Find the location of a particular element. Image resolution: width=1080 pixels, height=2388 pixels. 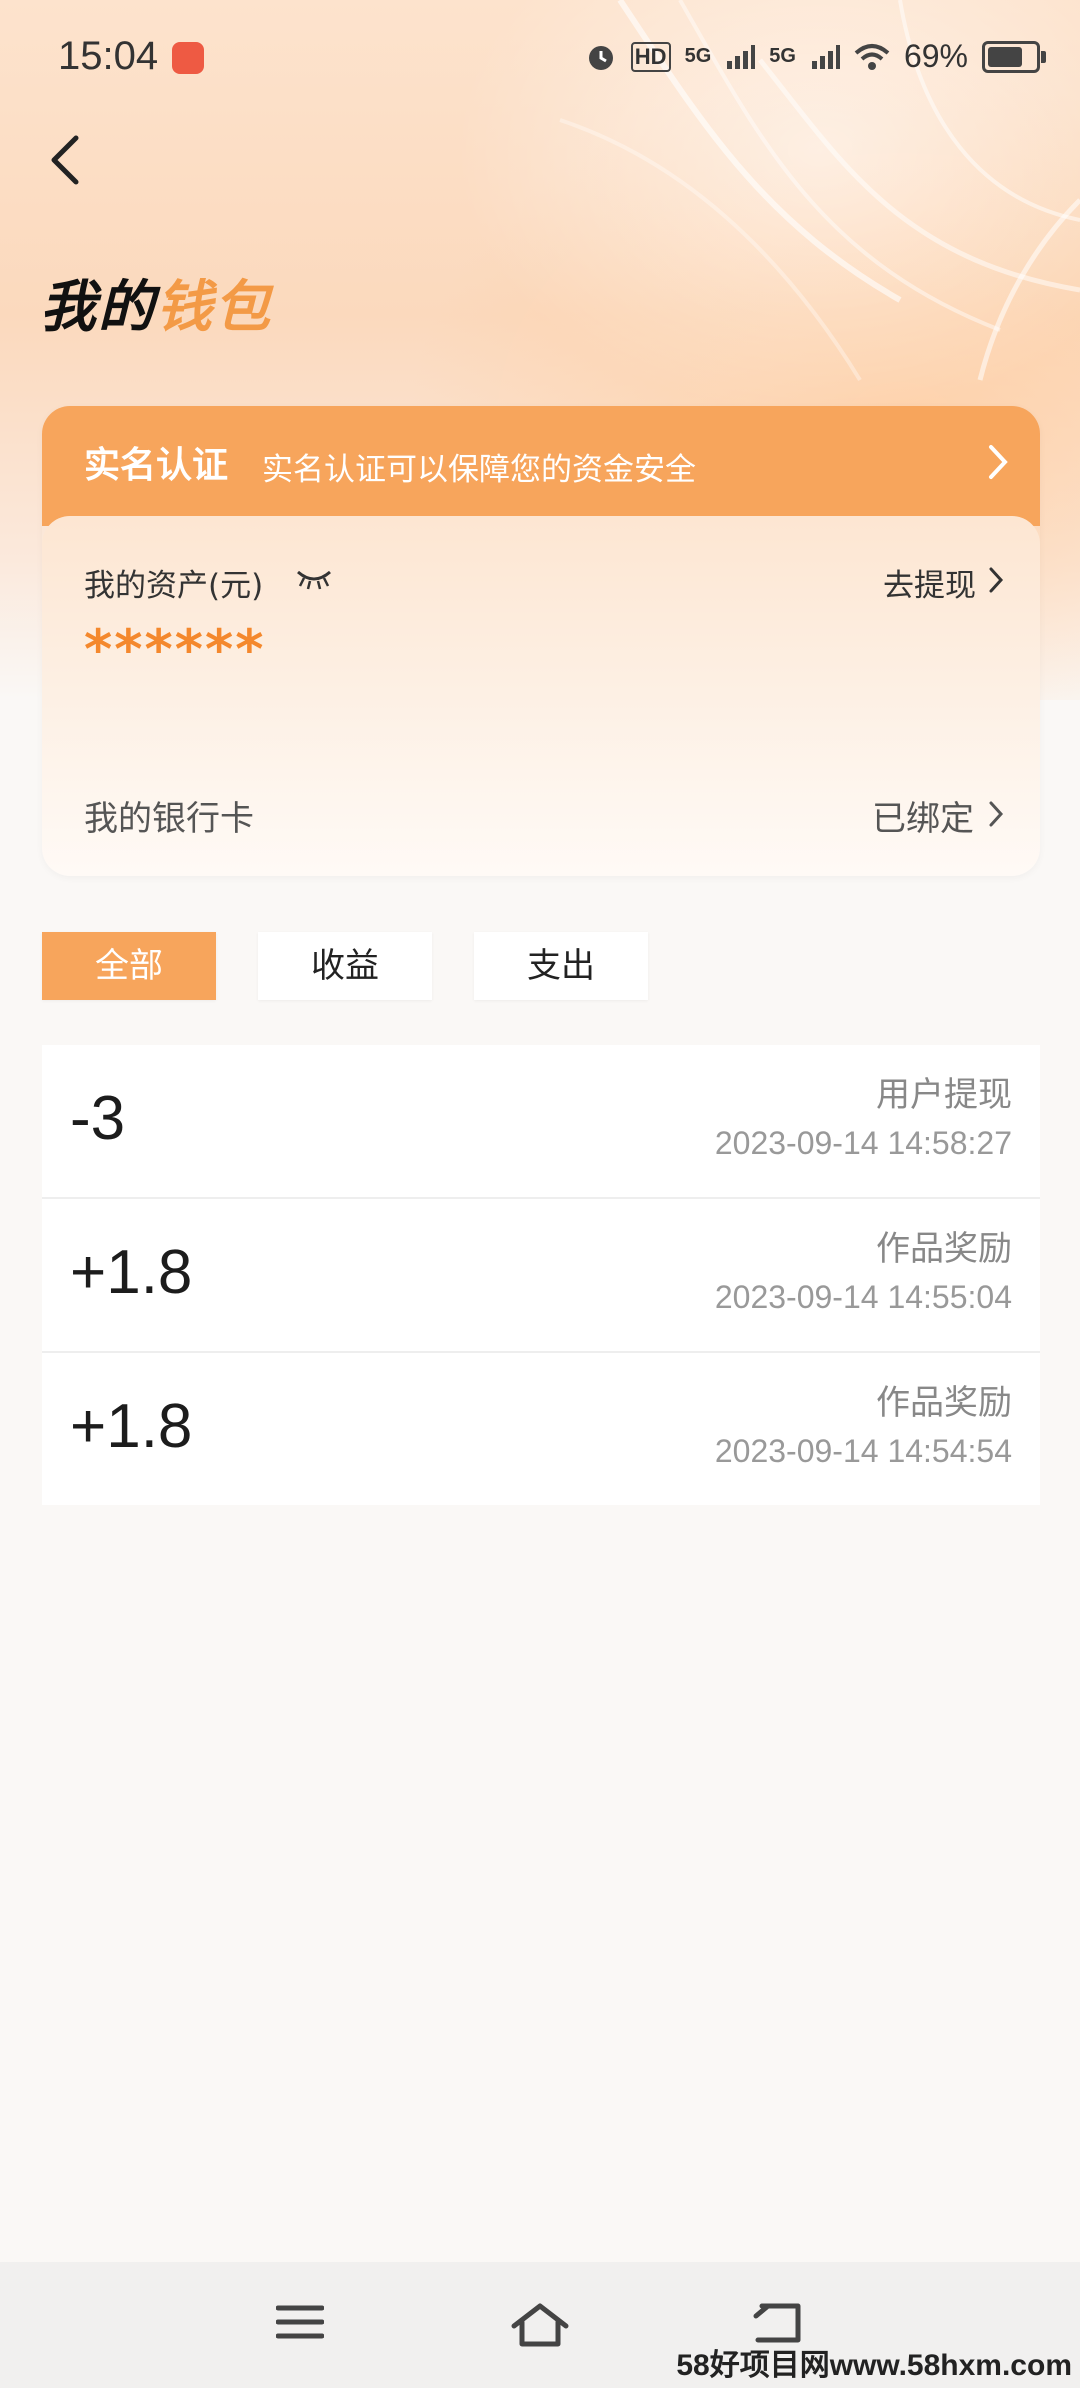

signal-5g-2-label: 5G is located at coordinates (782, 56).